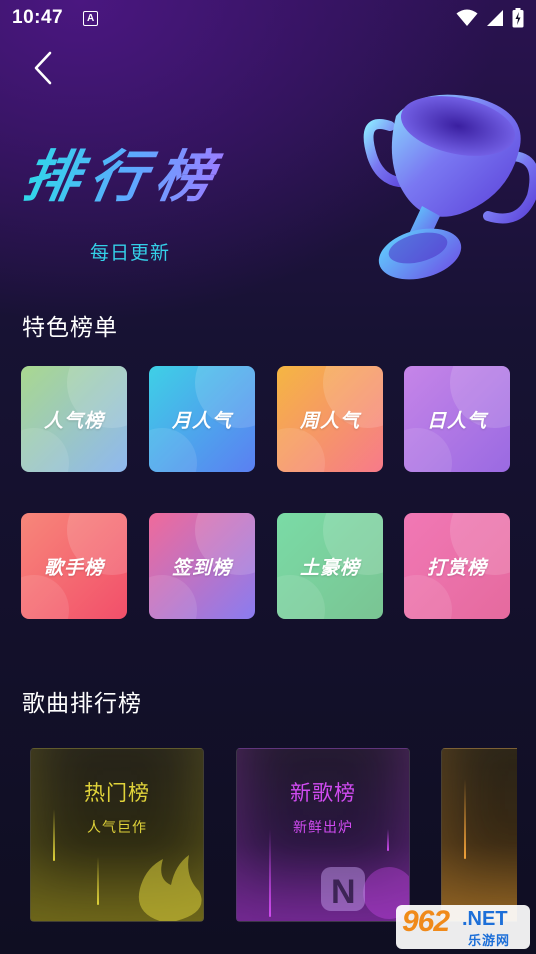 Image resolution: width=536 pixels, height=954 pixels. Describe the element at coordinates (467, 17) in the screenshot. I see `wifi-icon` at that location.